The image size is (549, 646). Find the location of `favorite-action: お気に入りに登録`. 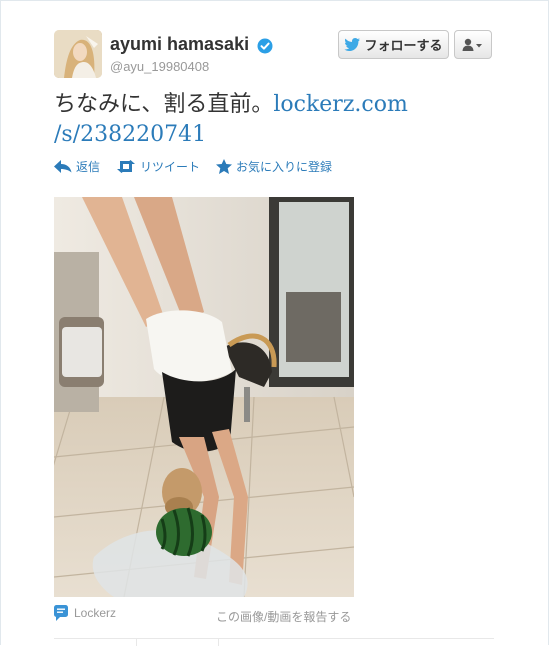

favorite-action: お気に入りに登録 is located at coordinates (274, 166).